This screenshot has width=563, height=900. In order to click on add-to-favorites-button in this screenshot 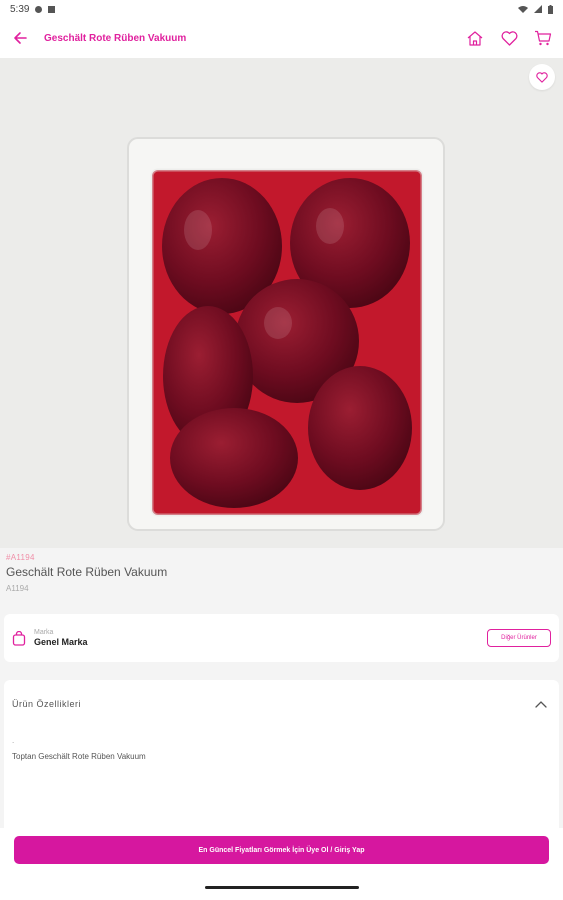, I will do `click(542, 77)`.